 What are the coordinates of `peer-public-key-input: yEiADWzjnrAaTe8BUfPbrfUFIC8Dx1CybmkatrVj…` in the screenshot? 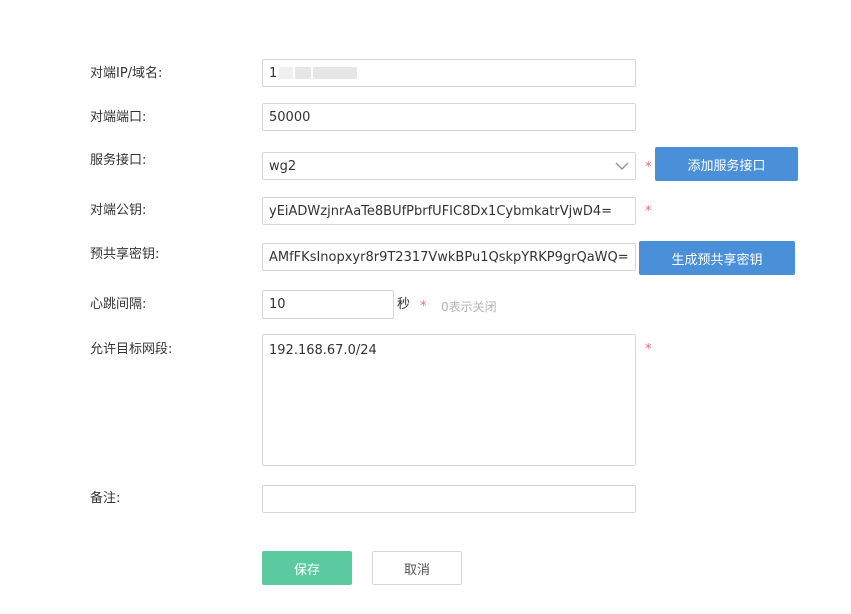 It's located at (449, 211).